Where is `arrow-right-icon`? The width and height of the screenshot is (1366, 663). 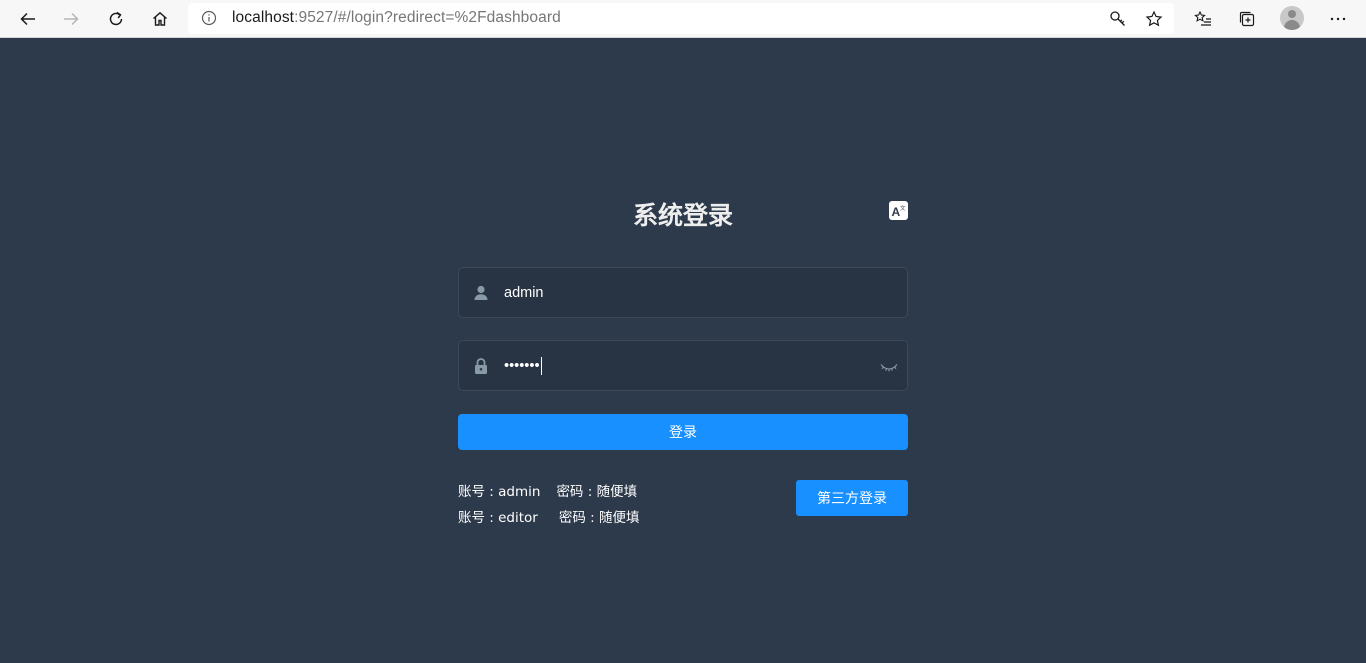 arrow-right-icon is located at coordinates (71, 19).